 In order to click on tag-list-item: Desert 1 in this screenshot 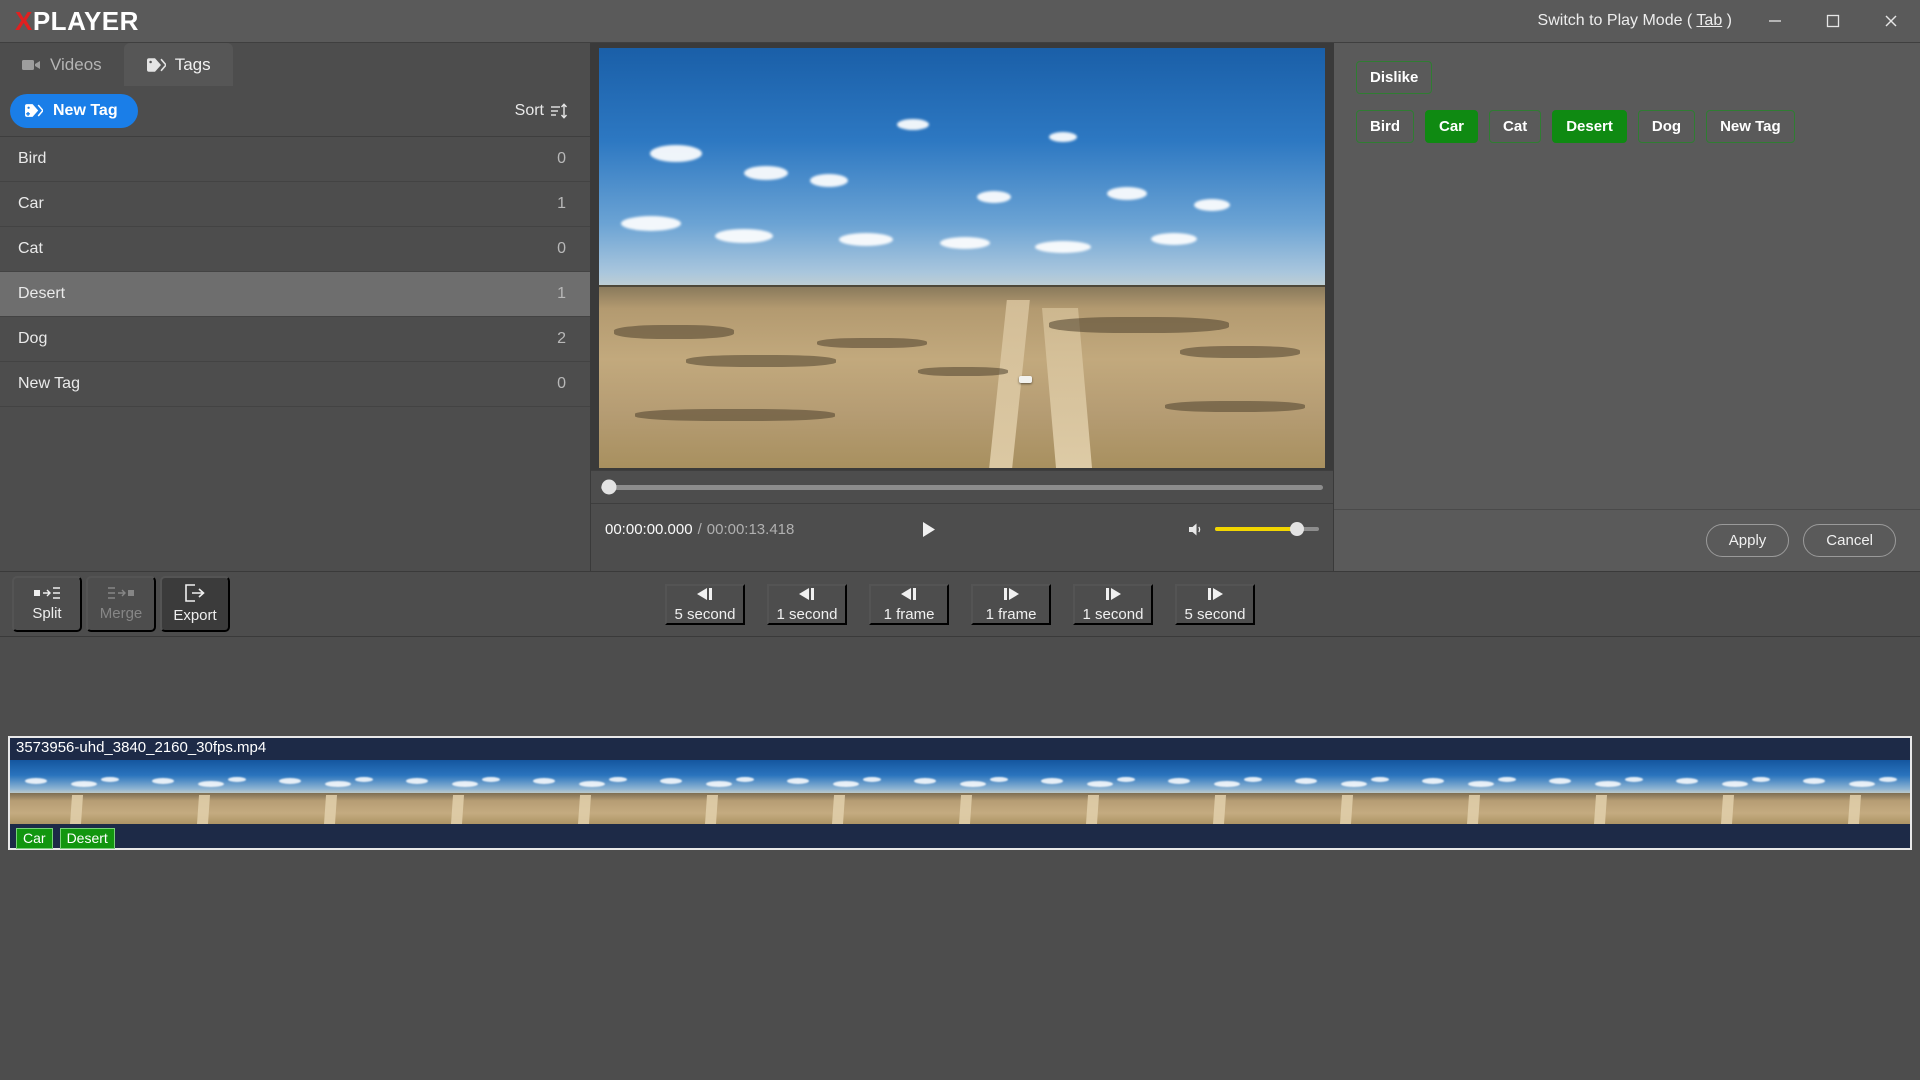, I will do `click(295, 294)`.